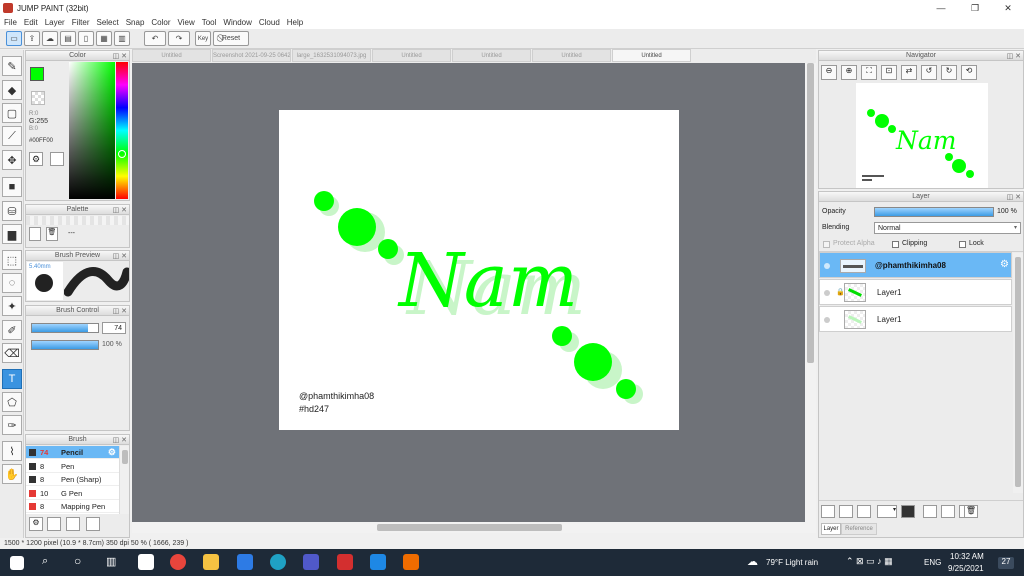 This screenshot has height=576, width=1024. I want to click on new-raster-icon, so click(846, 511).